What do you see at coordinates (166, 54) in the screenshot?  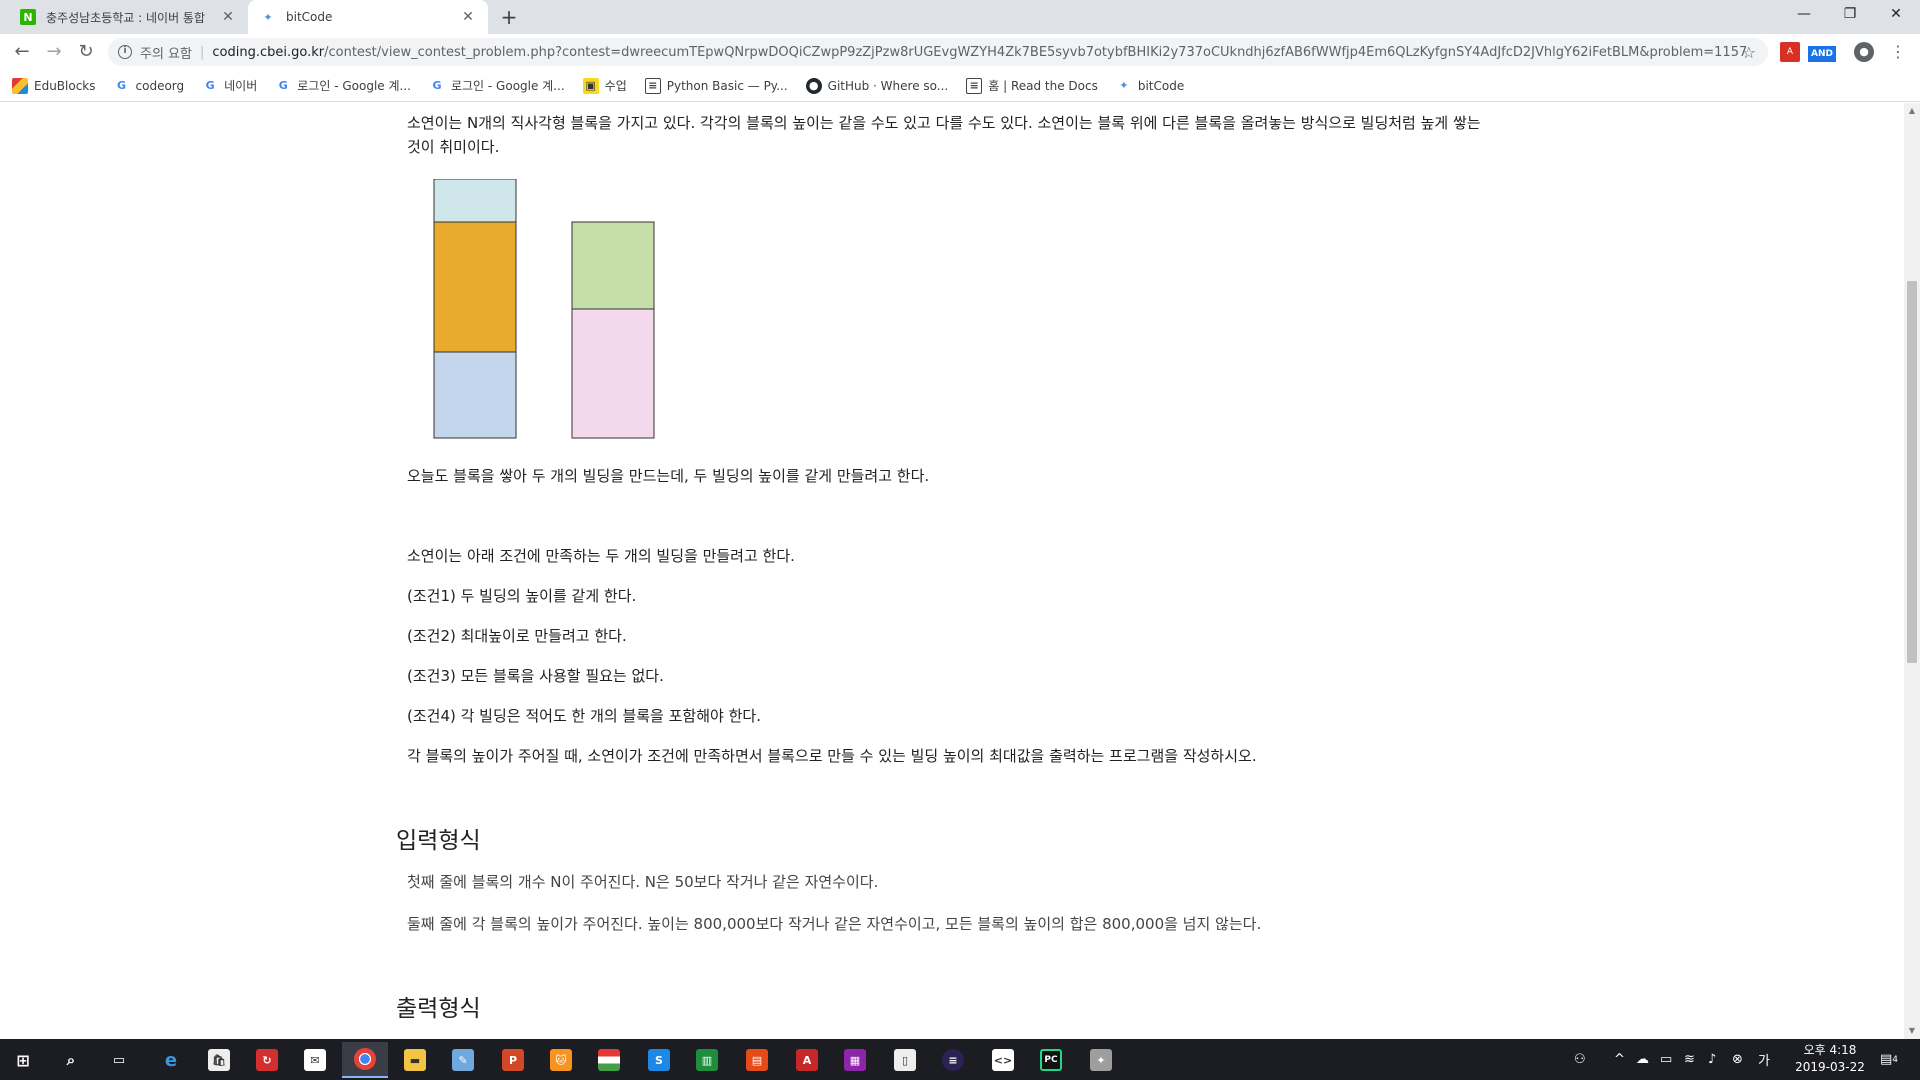 I see `security-label: 주의 요함` at bounding box center [166, 54].